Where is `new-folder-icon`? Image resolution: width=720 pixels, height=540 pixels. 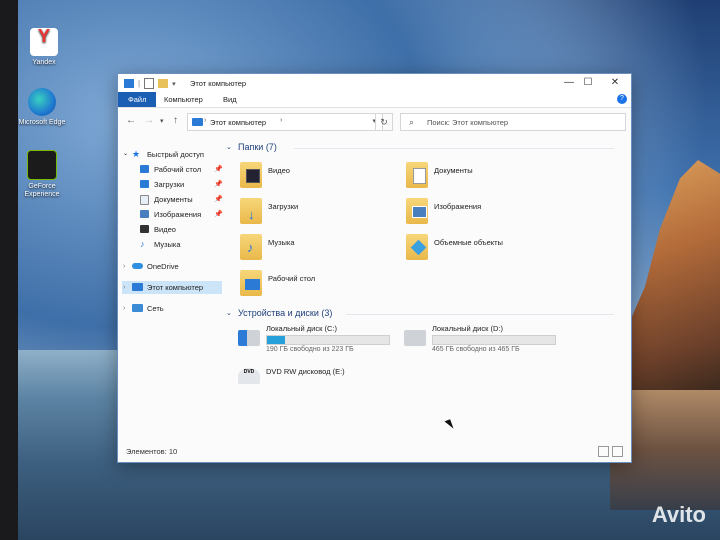 new-folder-icon is located at coordinates (163, 83).